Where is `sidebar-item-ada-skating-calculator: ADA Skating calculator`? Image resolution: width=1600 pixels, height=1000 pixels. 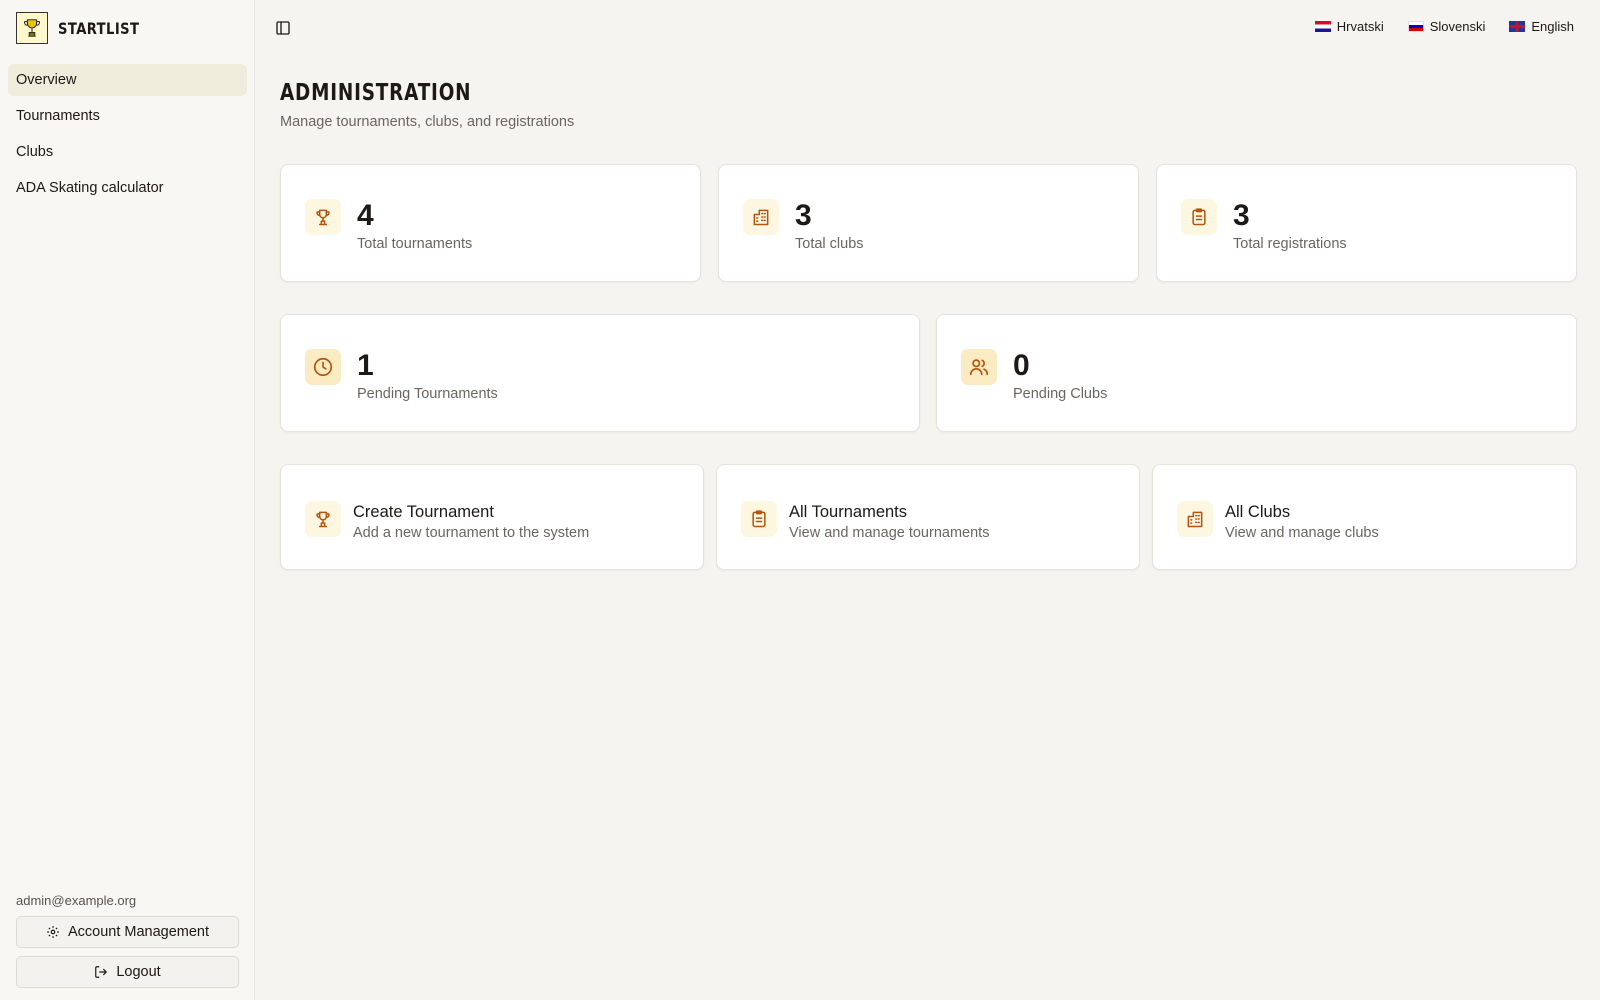
sidebar-item-ada-skating-calculator: ADA Skating calculator is located at coordinates (127, 188).